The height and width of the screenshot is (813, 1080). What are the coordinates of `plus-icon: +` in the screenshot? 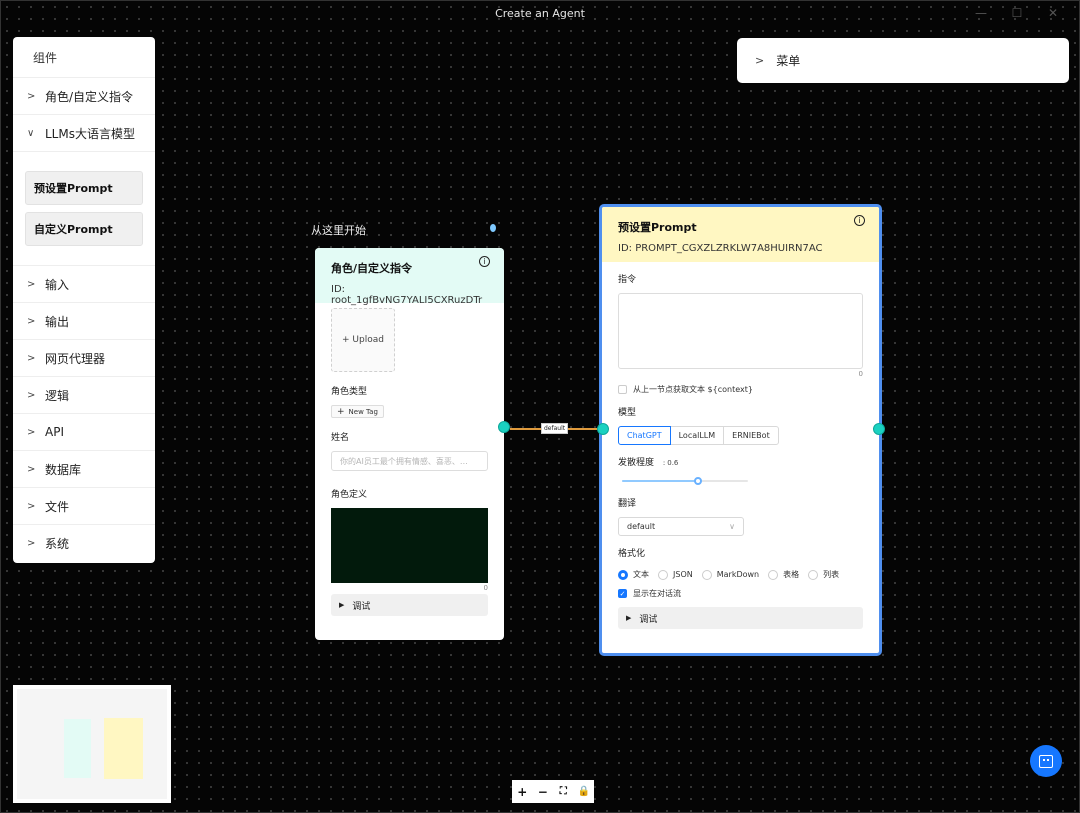 It's located at (341, 411).